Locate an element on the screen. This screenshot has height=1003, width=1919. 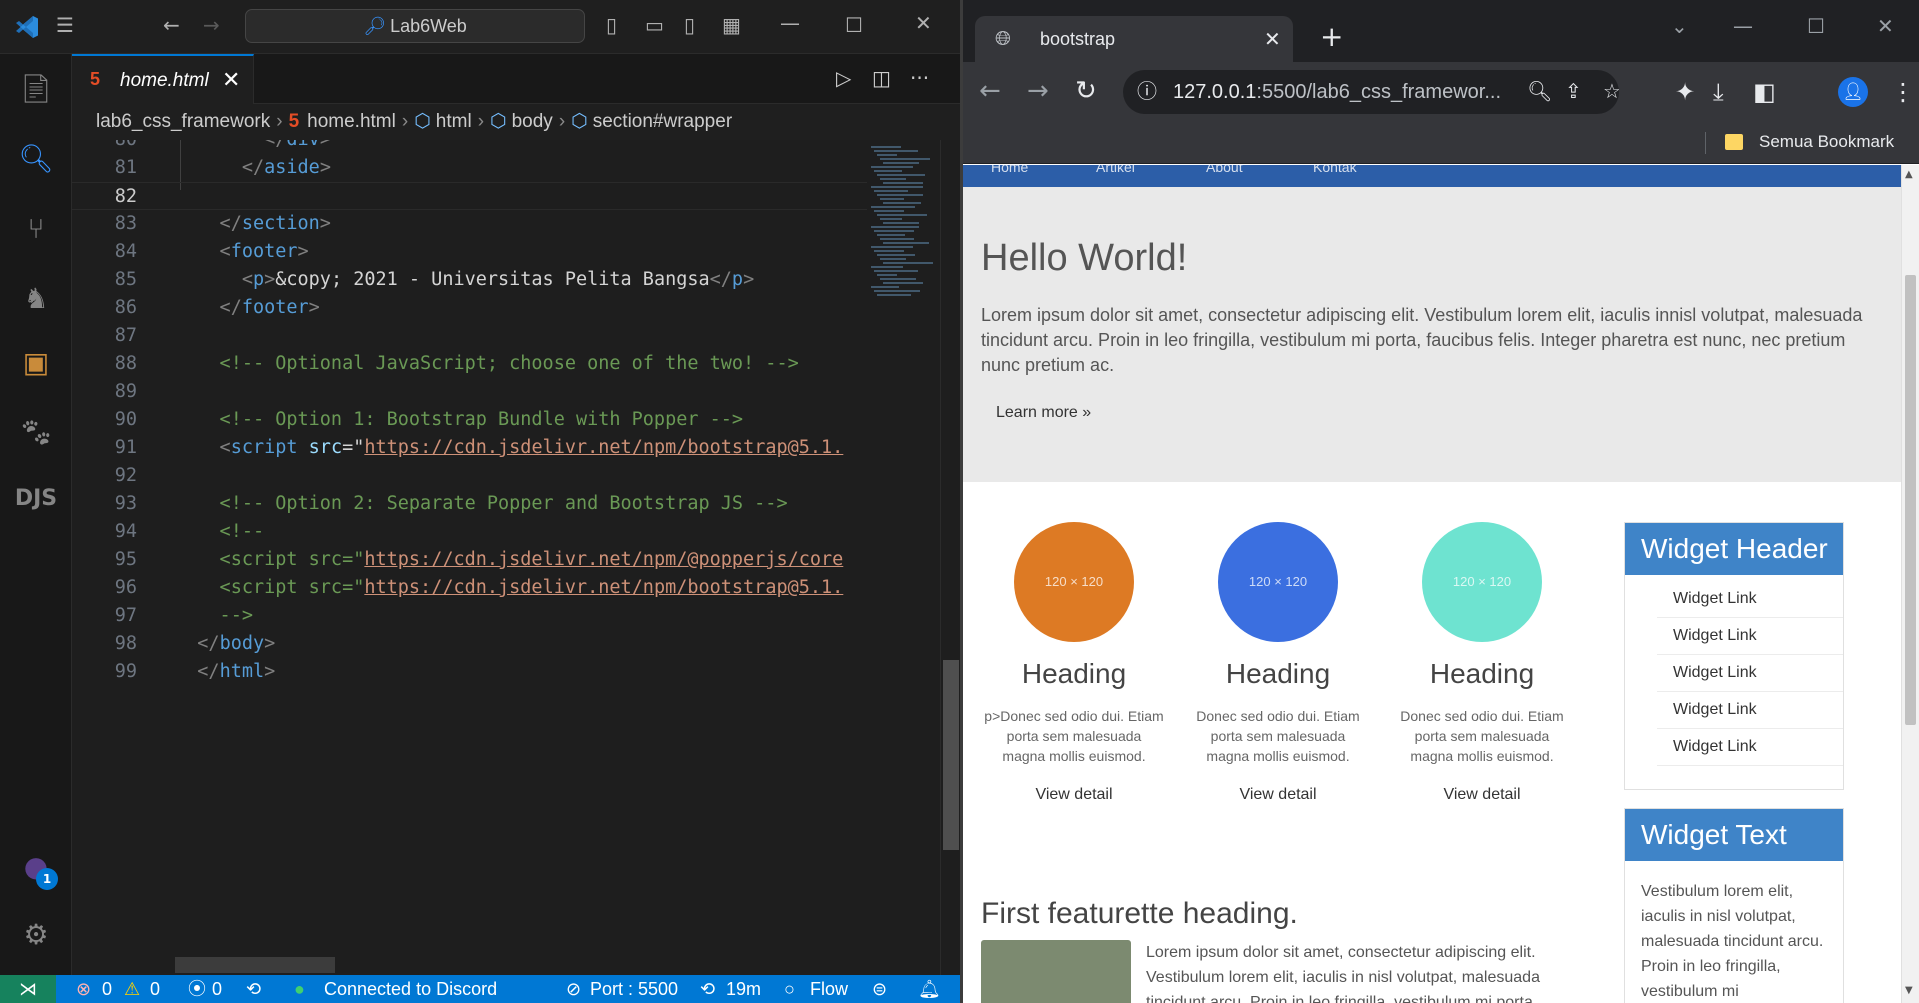
page-scrollbar: ▲ ▼ is located at coordinates (1910, 584).